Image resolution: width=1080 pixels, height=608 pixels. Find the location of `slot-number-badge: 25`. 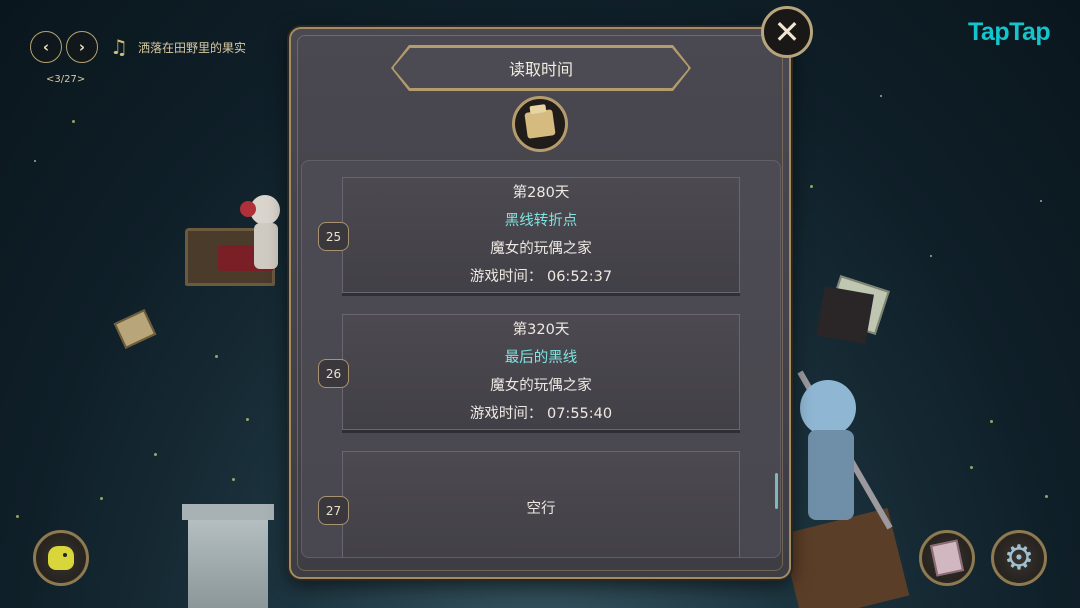

slot-number-badge: 25 is located at coordinates (333, 236).